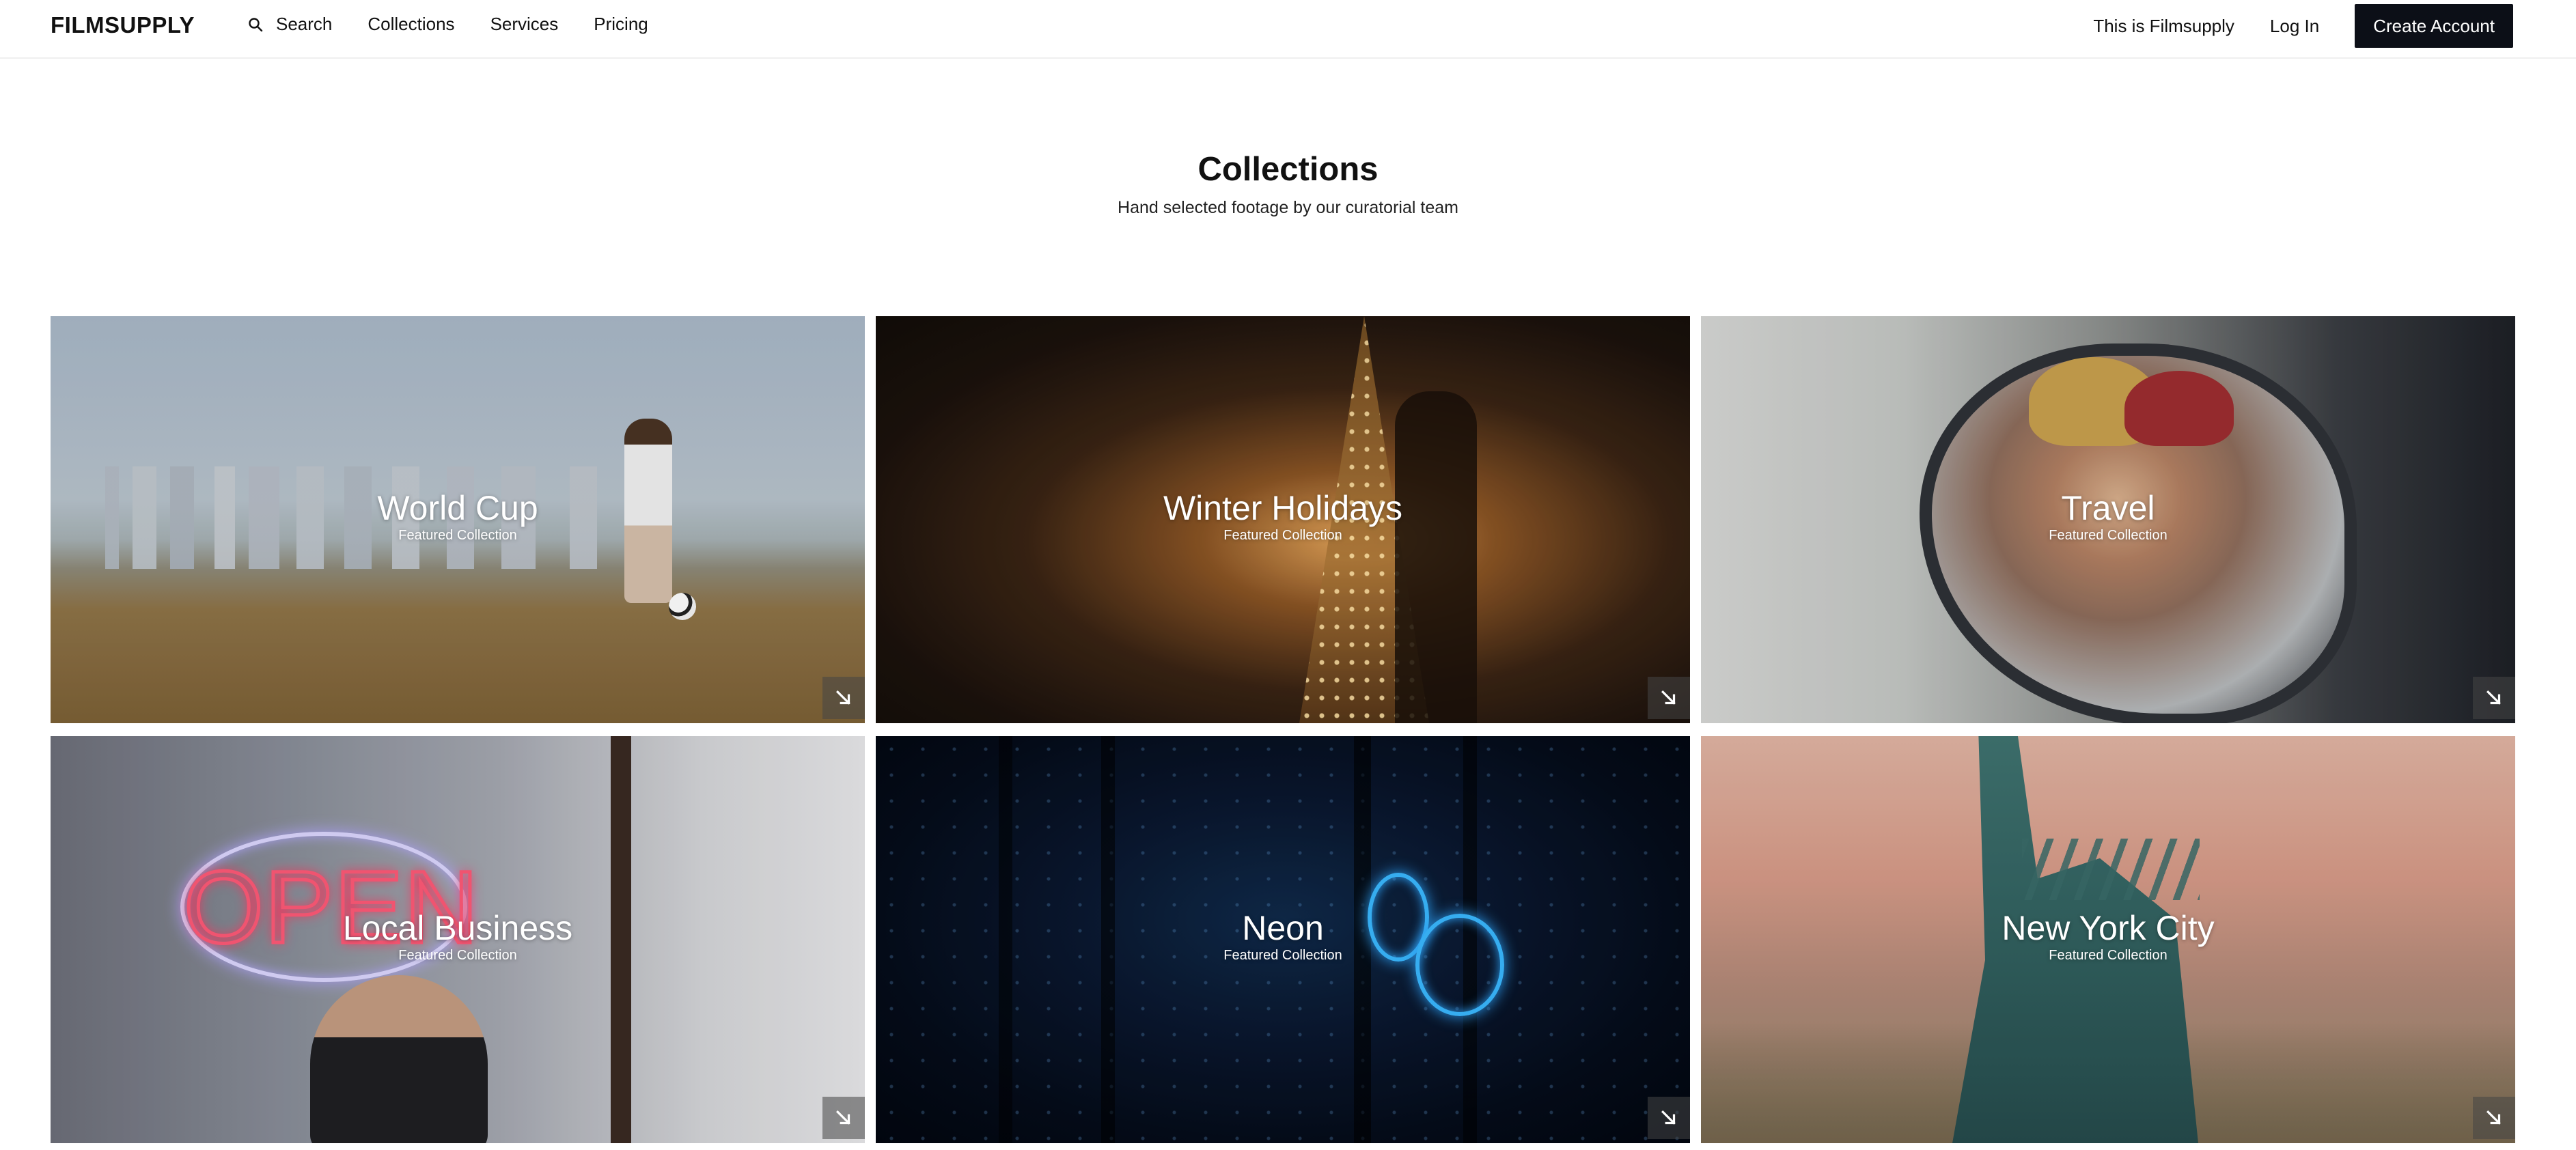 The width and height of the screenshot is (2576, 1150). Describe the element at coordinates (1283, 508) in the screenshot. I see `collection-title: Winter Holidays` at that location.